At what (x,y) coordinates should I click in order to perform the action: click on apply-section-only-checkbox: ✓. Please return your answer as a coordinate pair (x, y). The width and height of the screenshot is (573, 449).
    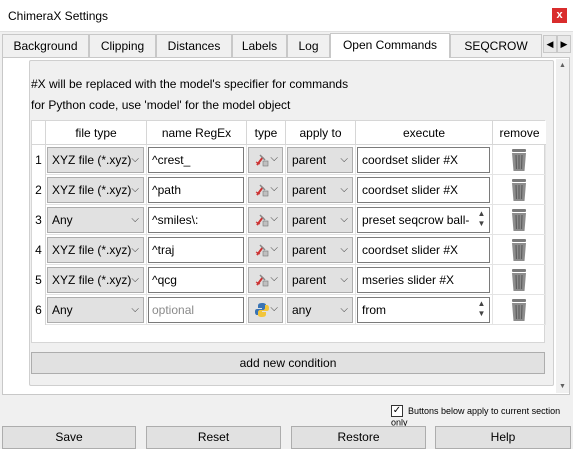
    Looking at the image, I should click on (397, 411).